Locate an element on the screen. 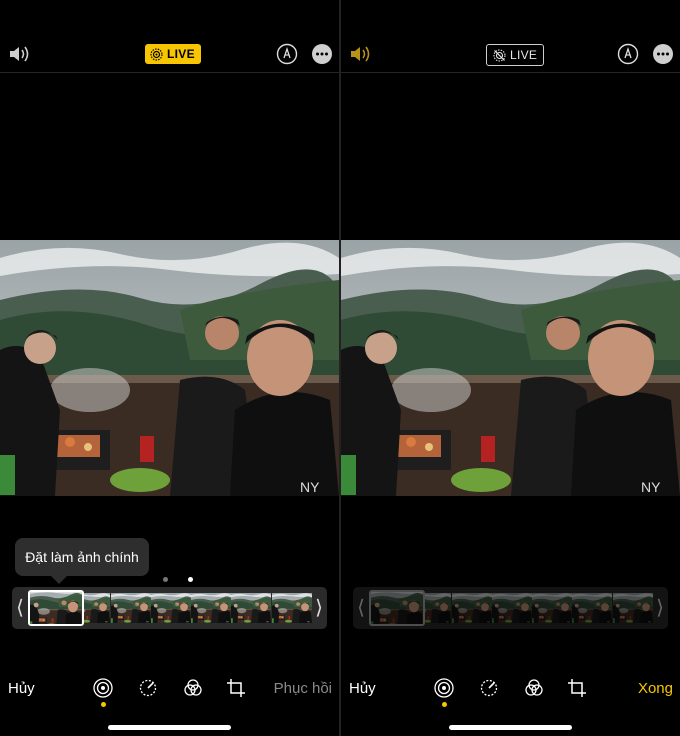 This screenshot has width=680, height=736. live-filmstrip: ⟨ ⟩ is located at coordinates (169, 608).